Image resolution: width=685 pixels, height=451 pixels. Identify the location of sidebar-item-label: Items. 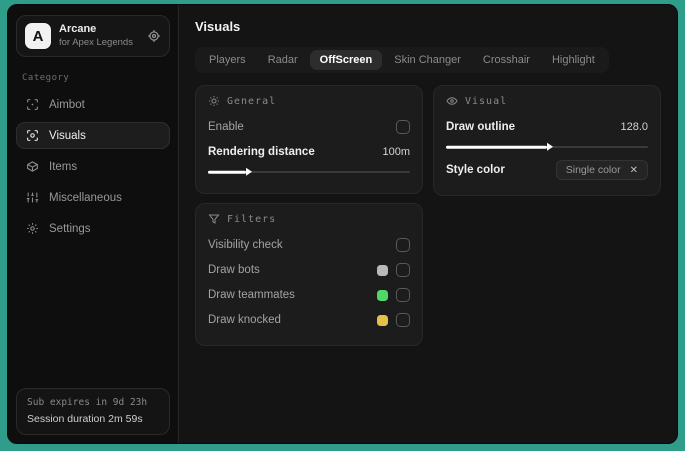
(63, 166).